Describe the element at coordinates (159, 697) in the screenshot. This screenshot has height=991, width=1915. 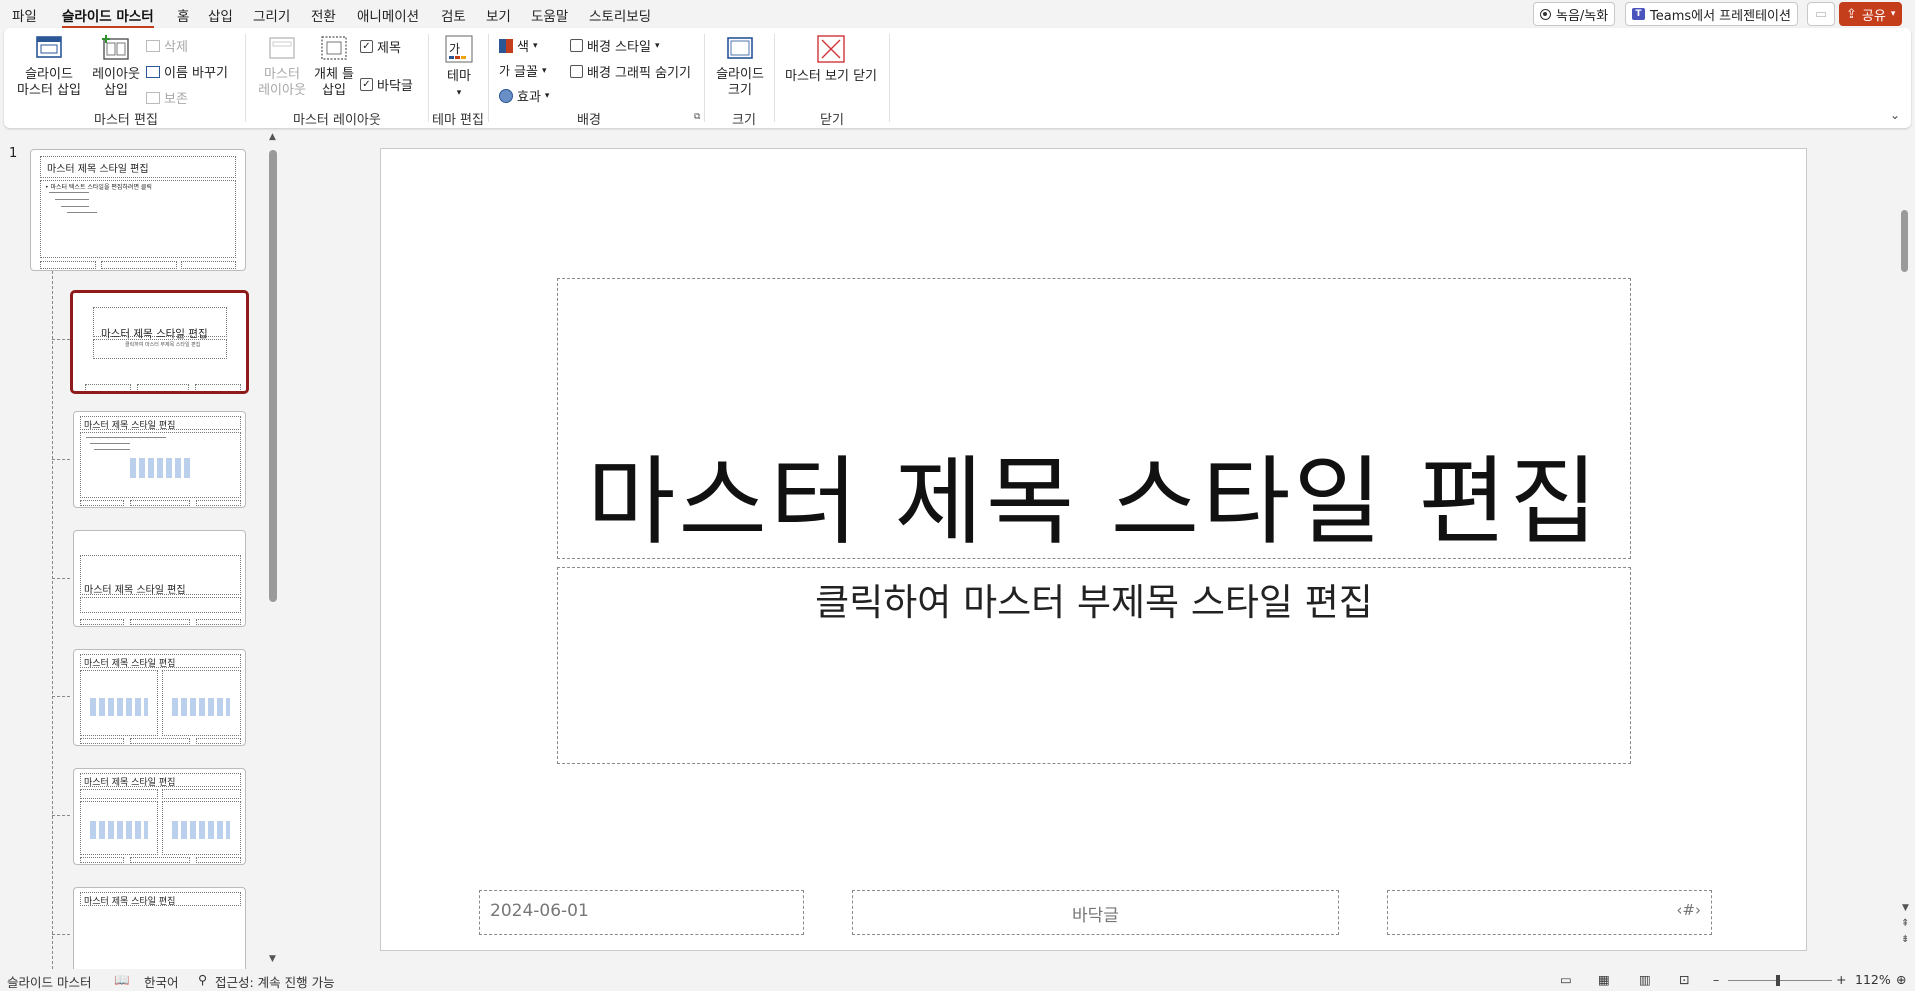
I see `thumbnail-layout-two-content: 마스터 제목 스타일 편집` at that location.